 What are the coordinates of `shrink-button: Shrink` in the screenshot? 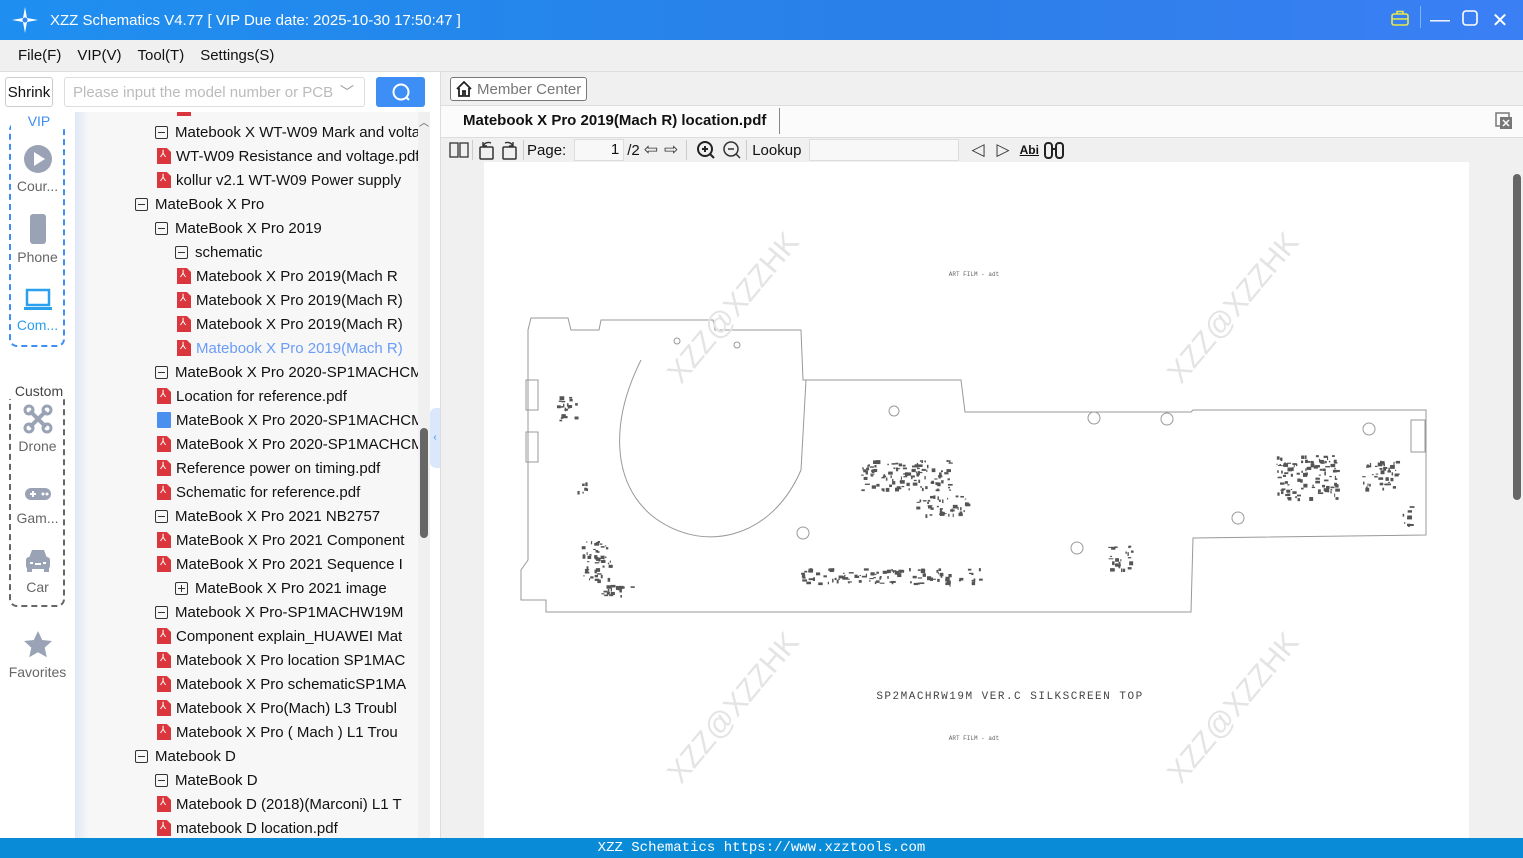 It's located at (29, 92).